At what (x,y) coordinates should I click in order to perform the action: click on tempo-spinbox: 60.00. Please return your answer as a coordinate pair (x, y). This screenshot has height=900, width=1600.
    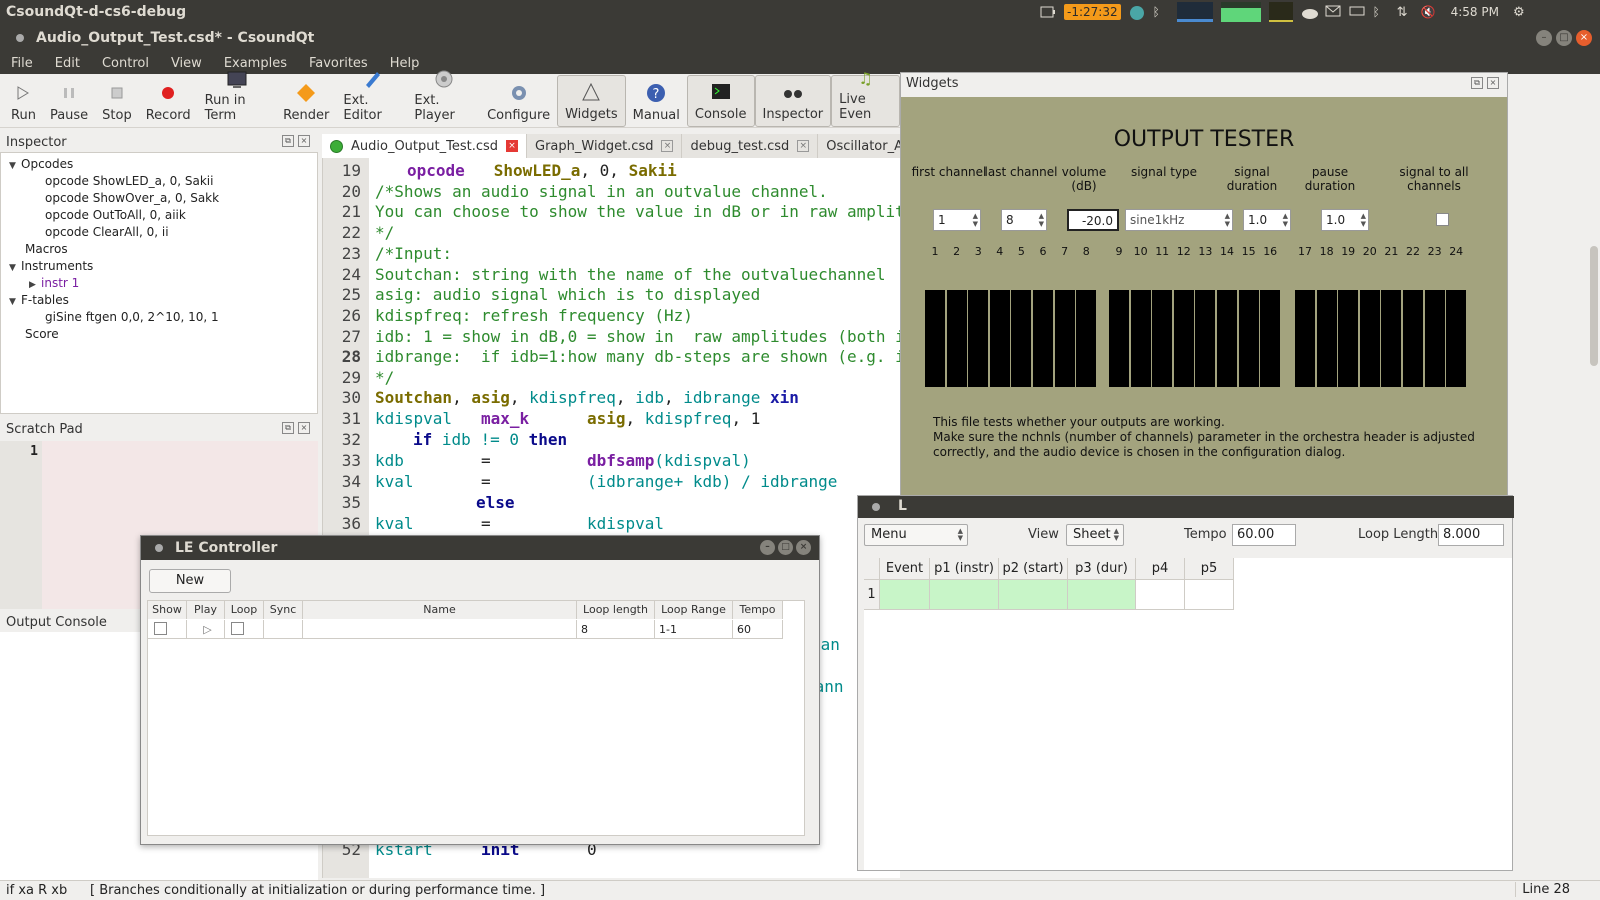
    Looking at the image, I should click on (1264, 535).